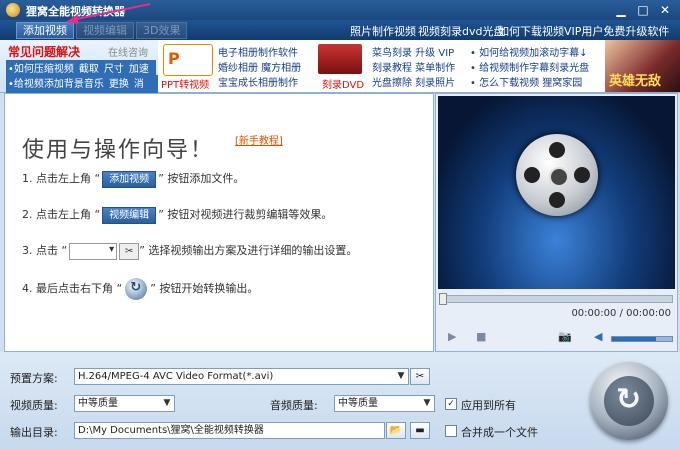 This screenshot has height=450, width=680. What do you see at coordinates (383, 31) in the screenshot?
I see `photo-to-video-link: 照片制作视频` at bounding box center [383, 31].